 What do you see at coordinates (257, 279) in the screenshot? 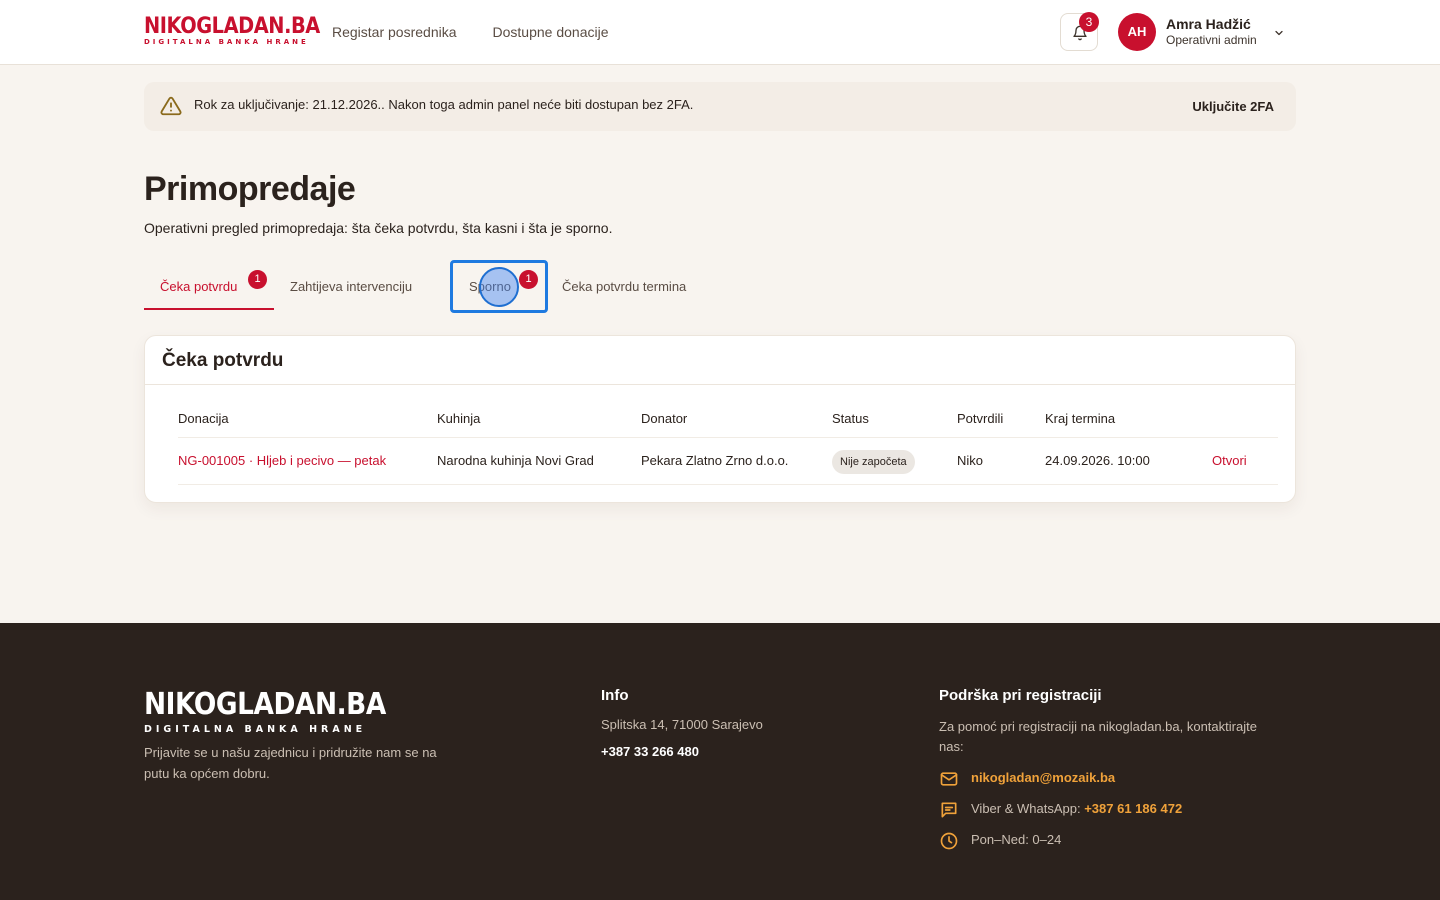
I see `tab-badge: 1` at bounding box center [257, 279].